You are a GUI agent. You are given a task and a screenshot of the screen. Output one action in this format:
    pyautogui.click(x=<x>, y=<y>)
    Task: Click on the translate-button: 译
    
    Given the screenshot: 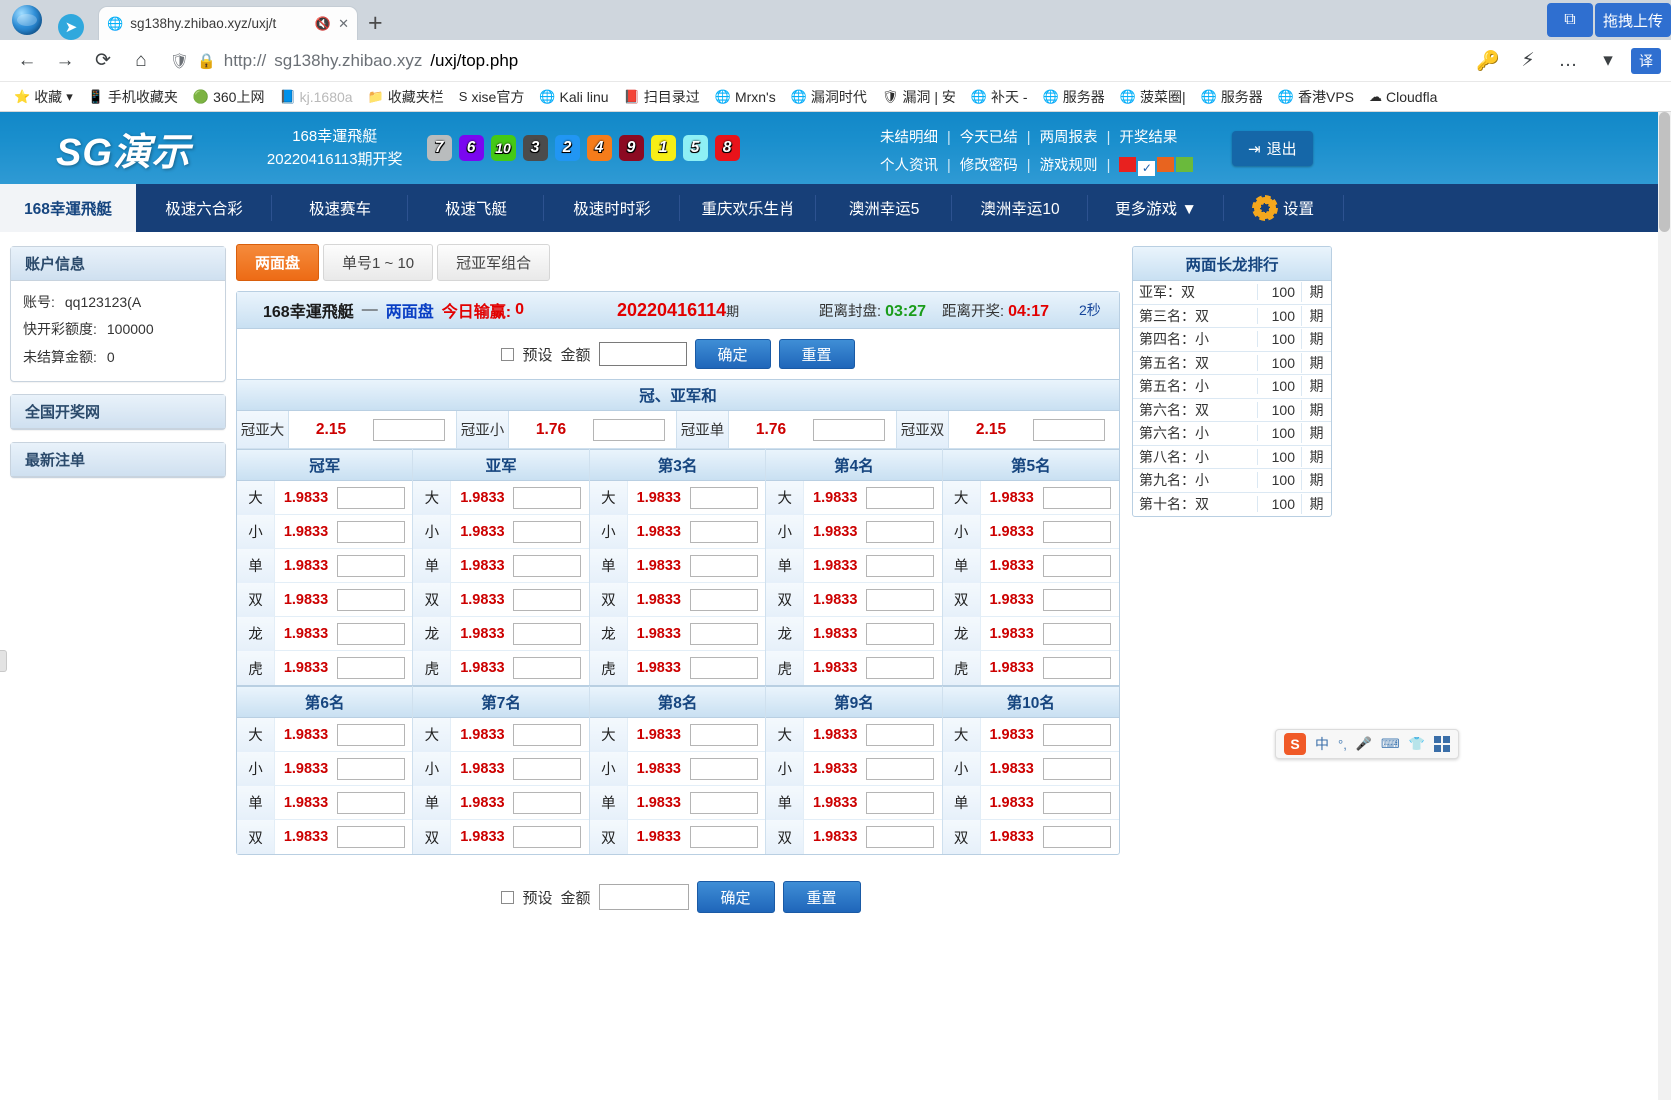 What is the action you would take?
    pyautogui.click(x=1646, y=60)
    